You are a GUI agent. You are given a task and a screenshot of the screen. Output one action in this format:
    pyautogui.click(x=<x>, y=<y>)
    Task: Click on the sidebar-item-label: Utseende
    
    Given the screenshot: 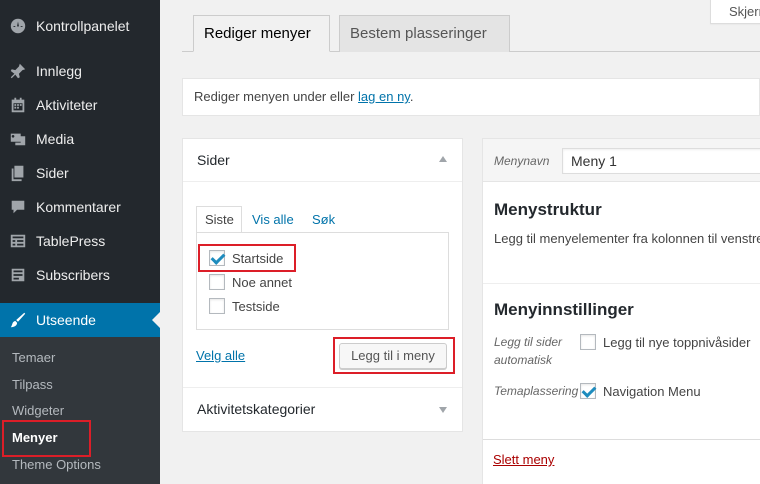 What is the action you would take?
    pyautogui.click(x=66, y=320)
    